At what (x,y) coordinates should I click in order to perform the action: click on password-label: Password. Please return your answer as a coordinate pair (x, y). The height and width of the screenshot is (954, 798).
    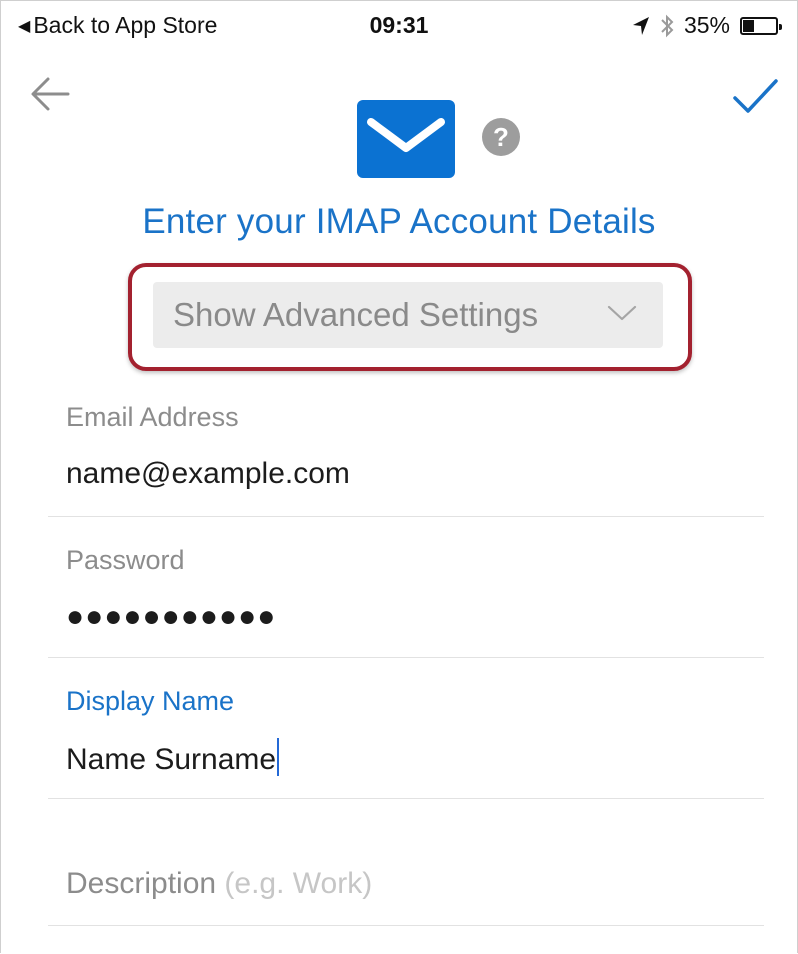
    Looking at the image, I should click on (125, 560).